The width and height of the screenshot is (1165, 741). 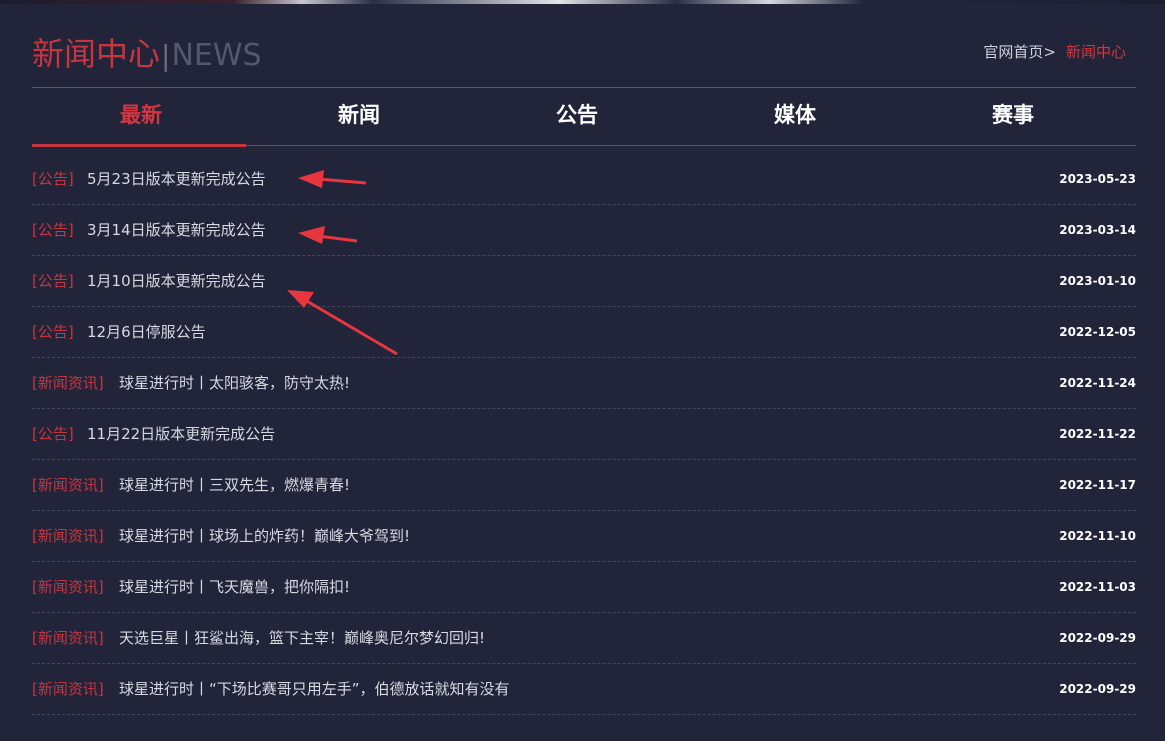 What do you see at coordinates (584, 230) in the screenshot?
I see `news-item: [公告] 3月14日版本更新完成公告 2023-03-14` at bounding box center [584, 230].